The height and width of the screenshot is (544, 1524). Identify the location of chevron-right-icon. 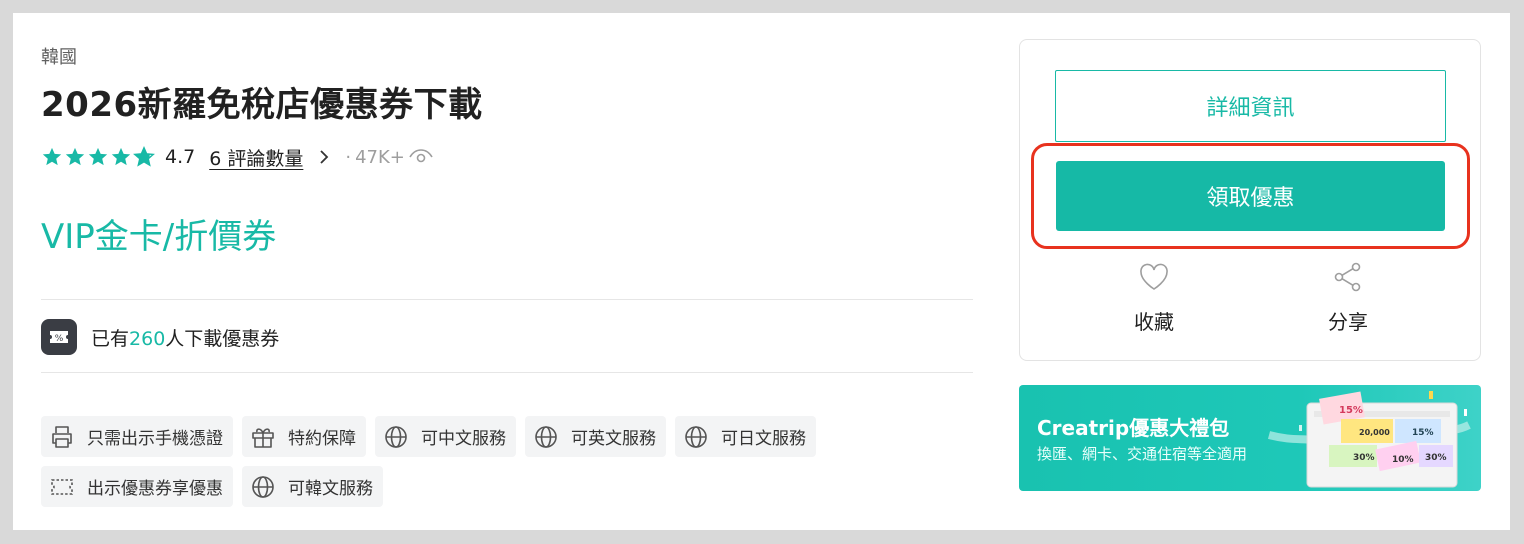
(324, 157).